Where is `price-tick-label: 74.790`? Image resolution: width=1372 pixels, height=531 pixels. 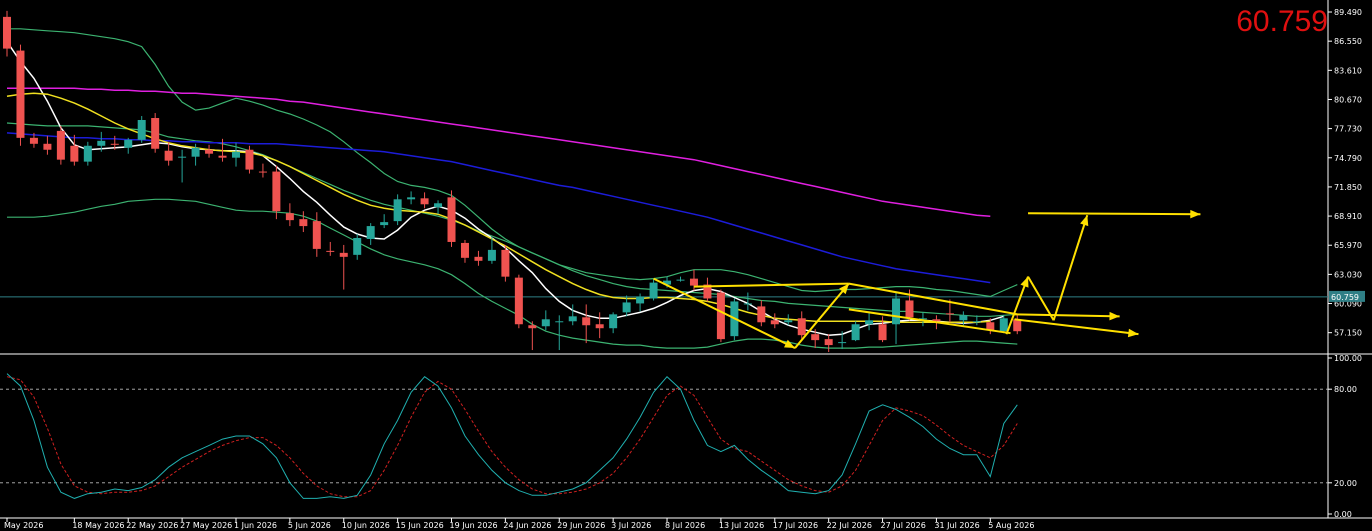 price-tick-label: 74.790 is located at coordinates (1348, 158).